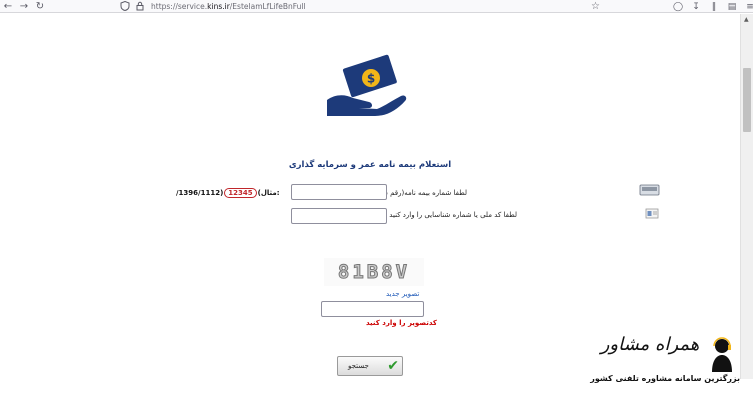 The height and width of the screenshot is (393, 753). I want to click on card-reader-icon, so click(649, 190).